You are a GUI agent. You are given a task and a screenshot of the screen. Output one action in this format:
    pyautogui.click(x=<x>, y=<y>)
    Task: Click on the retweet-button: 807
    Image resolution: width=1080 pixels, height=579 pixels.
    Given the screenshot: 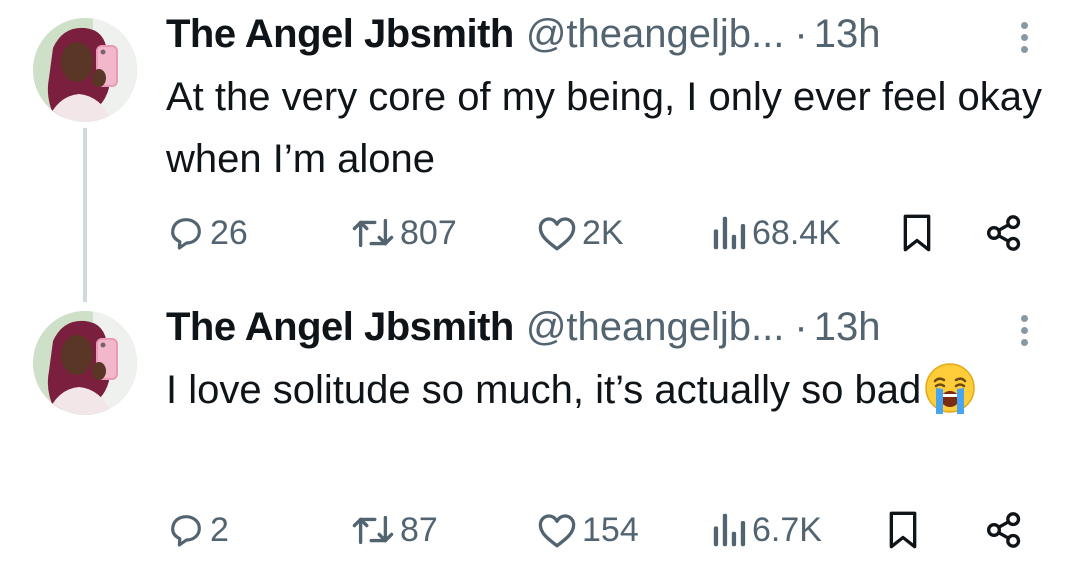 What is the action you would take?
    pyautogui.click(x=403, y=233)
    